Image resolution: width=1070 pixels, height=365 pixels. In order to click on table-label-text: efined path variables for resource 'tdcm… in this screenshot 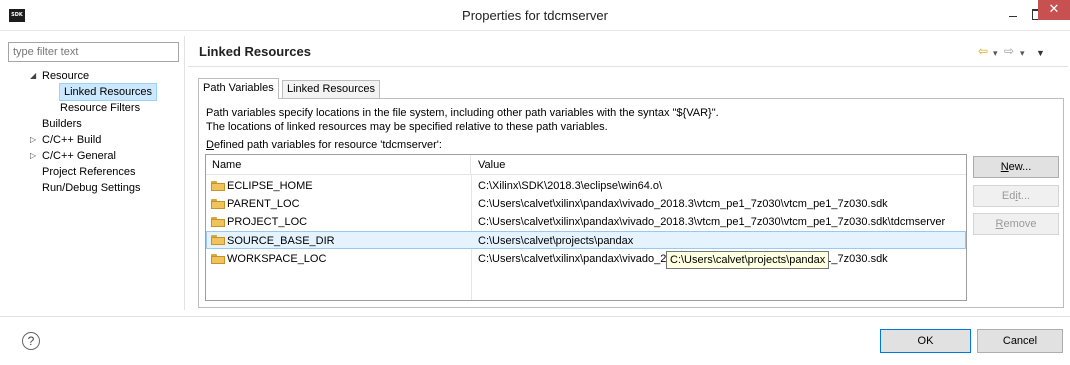, I will do `click(327, 145)`.